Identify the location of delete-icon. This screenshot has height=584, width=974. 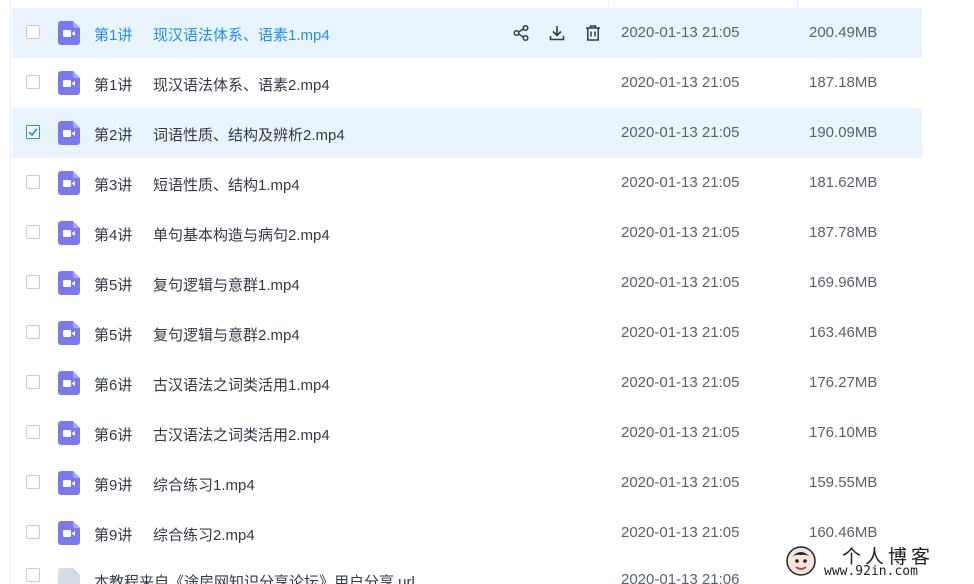
(593, 33).